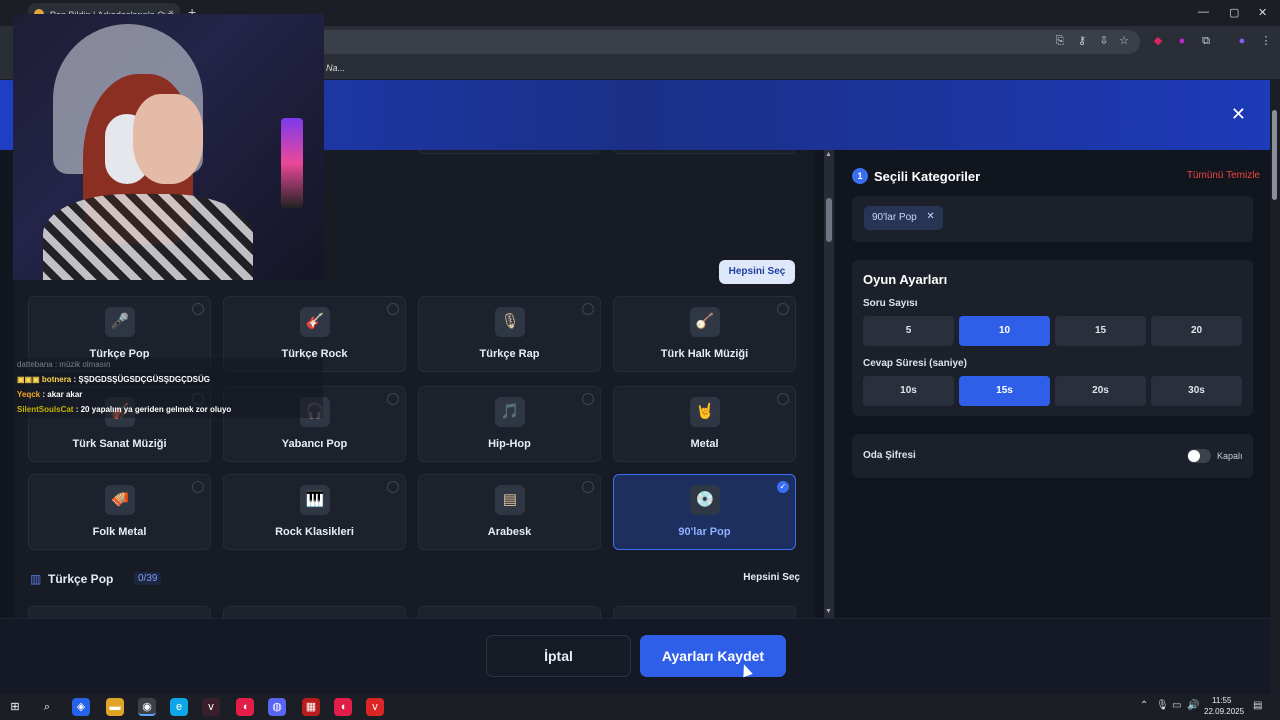  What do you see at coordinates (245, 707) in the screenshot?
I see `app-red-icon: ◖` at bounding box center [245, 707].